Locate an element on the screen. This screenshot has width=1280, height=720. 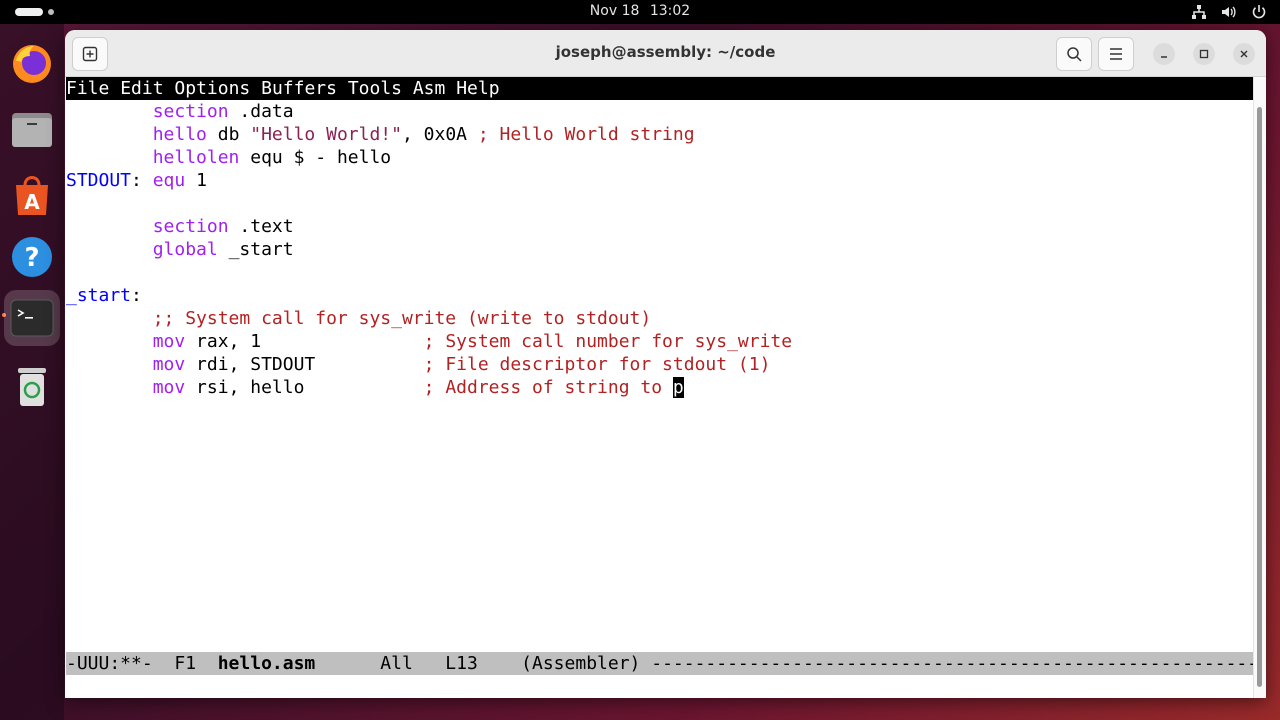
code-line-4: STDOUT: equ 1 is located at coordinates (136, 180).